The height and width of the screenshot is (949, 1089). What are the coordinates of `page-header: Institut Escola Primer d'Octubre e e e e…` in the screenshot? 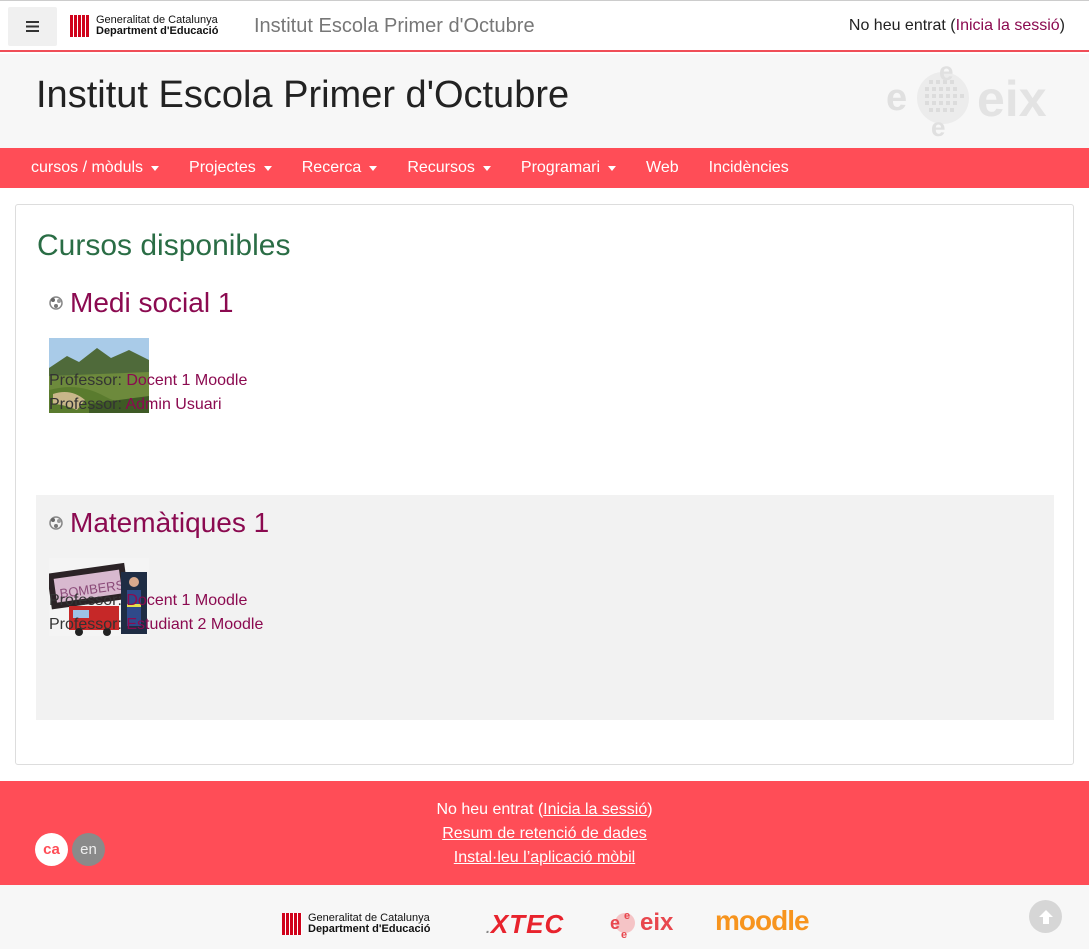 It's located at (544, 101).